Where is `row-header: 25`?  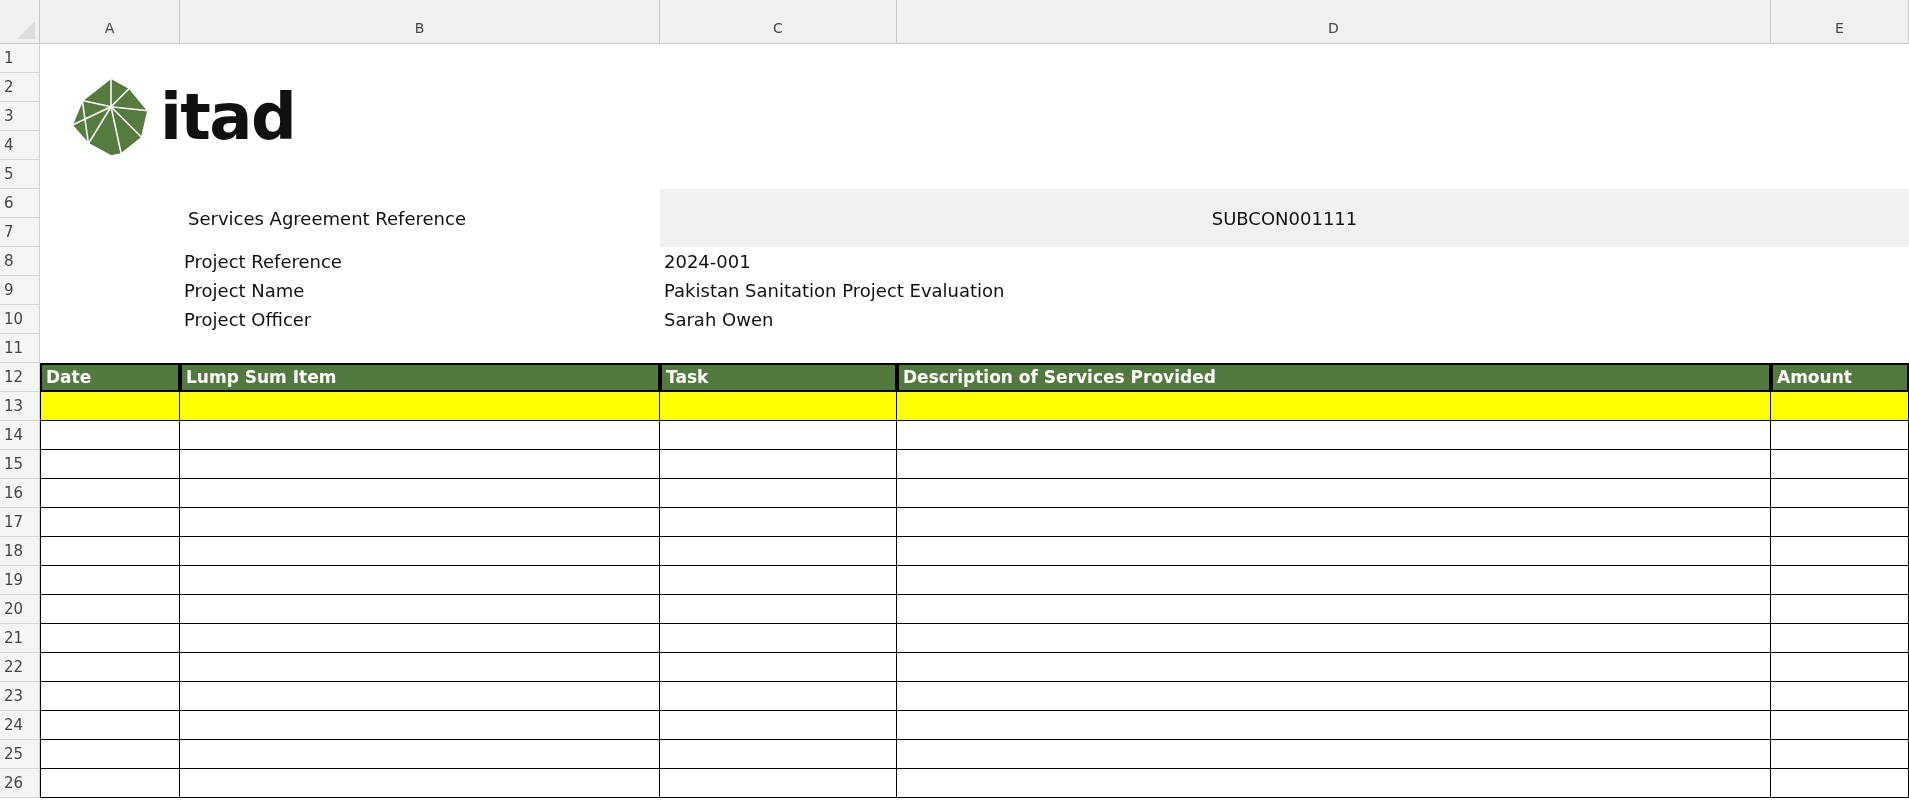
row-header: 25 is located at coordinates (20, 754).